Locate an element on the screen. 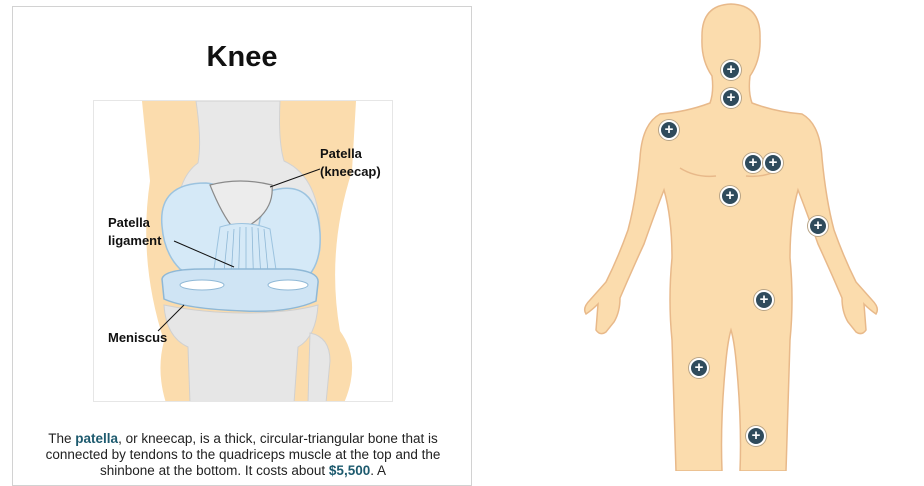 This screenshot has width=924, height=486. hotspot-hip-plus-icon: + is located at coordinates (764, 300).